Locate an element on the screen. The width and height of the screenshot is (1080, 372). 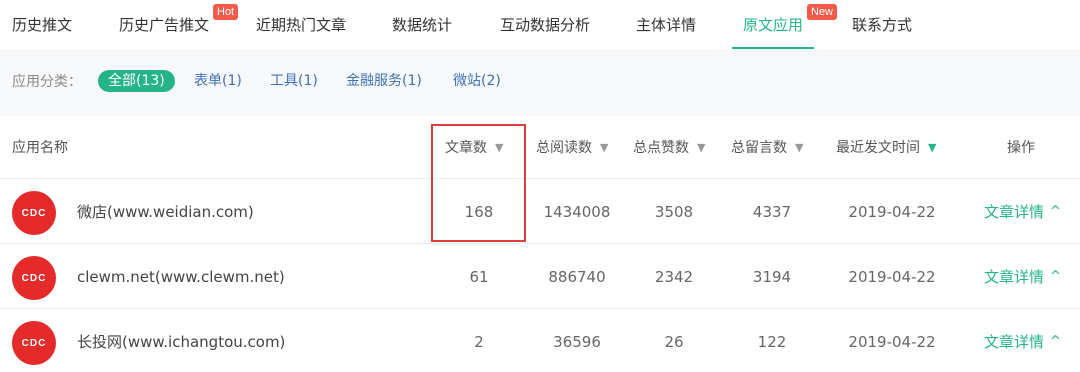
col-total-reads: 总阅读数 ▼ is located at coordinates (572, 147).